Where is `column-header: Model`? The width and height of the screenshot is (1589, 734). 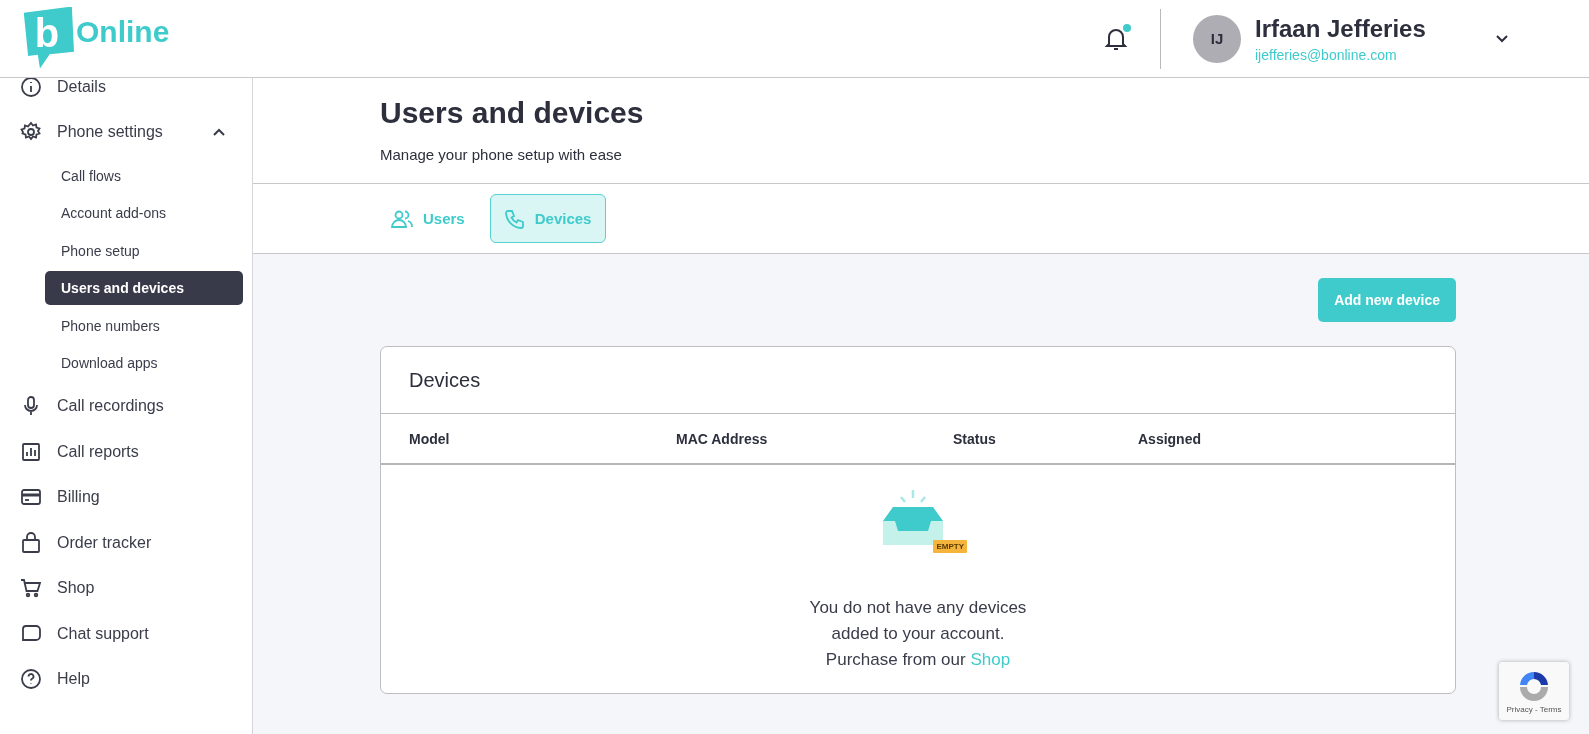 column-header: Model is located at coordinates (430, 438).